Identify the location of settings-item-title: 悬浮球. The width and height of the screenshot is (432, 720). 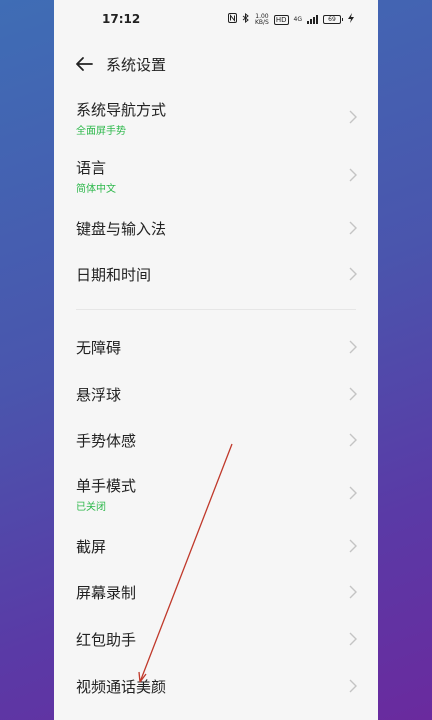
(99, 395).